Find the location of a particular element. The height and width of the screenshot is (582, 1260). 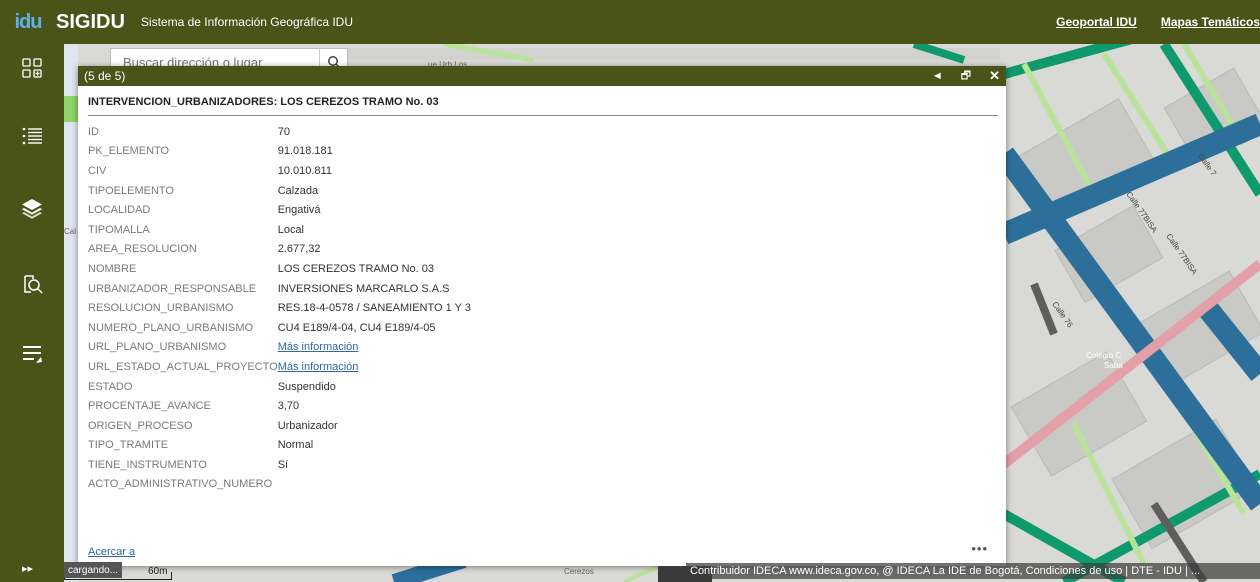

attribute-value is located at coordinates (374, 485).